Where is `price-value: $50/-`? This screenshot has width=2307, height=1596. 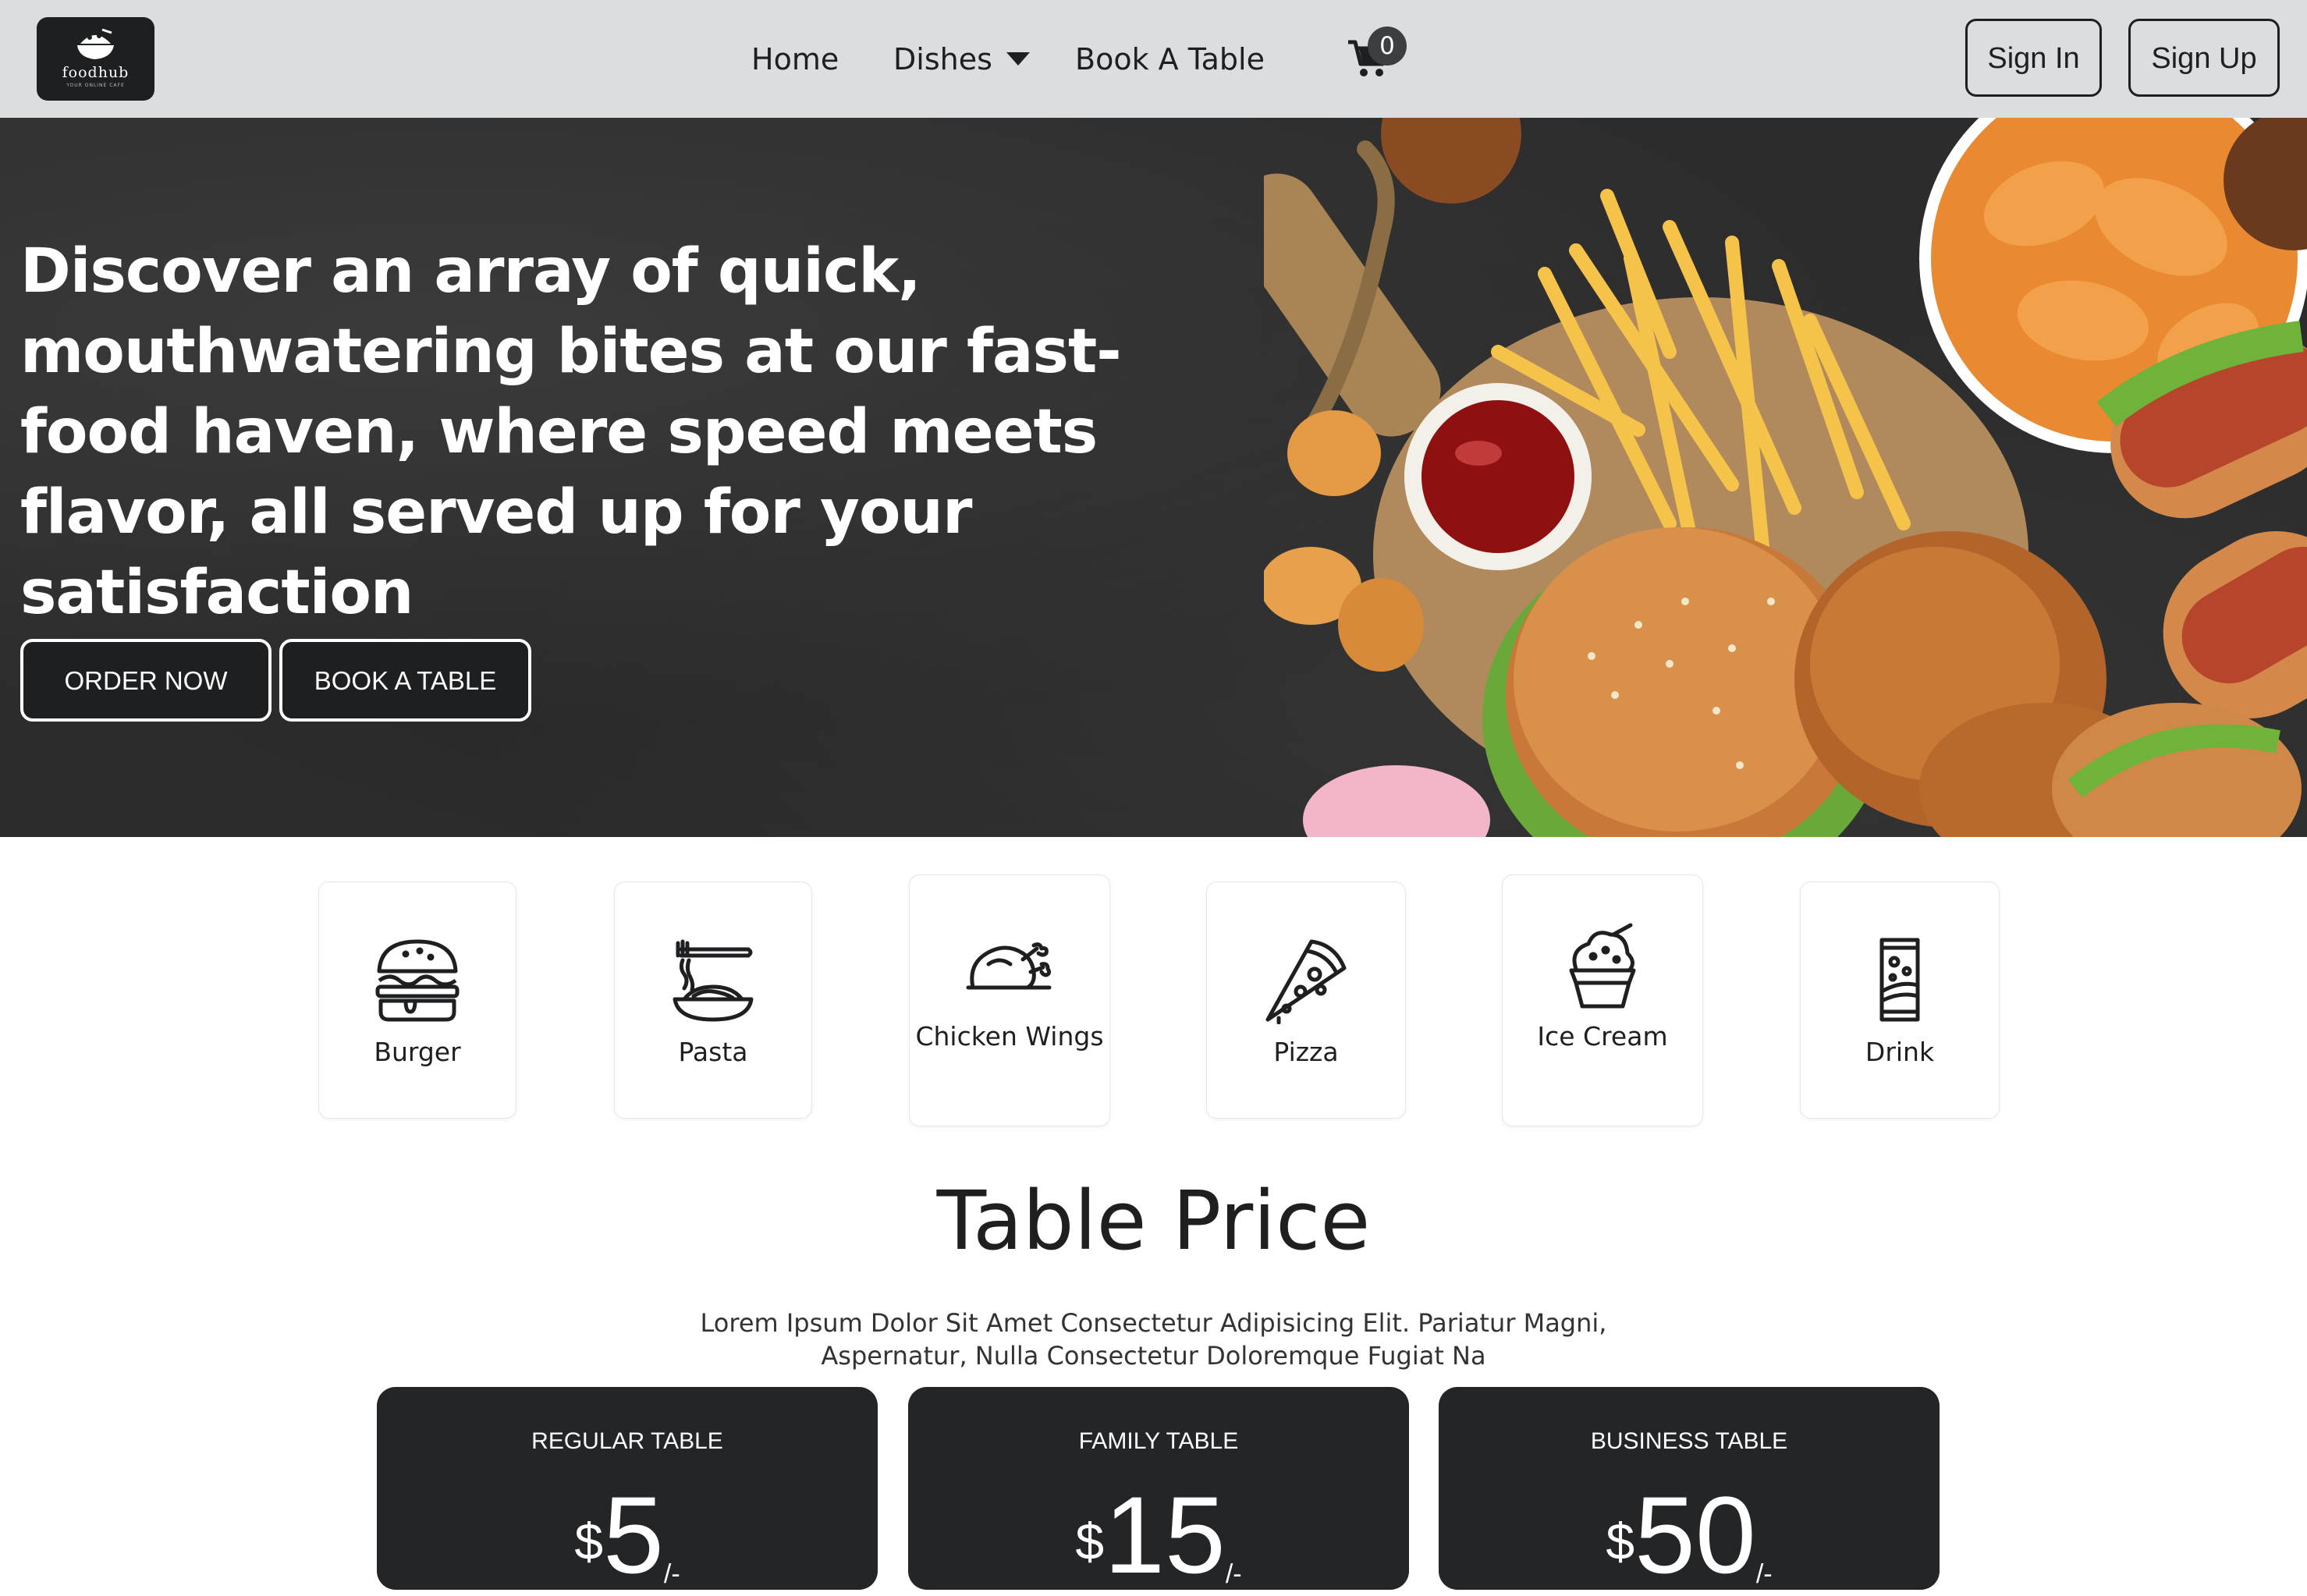 price-value: $50/- is located at coordinates (1689, 1535).